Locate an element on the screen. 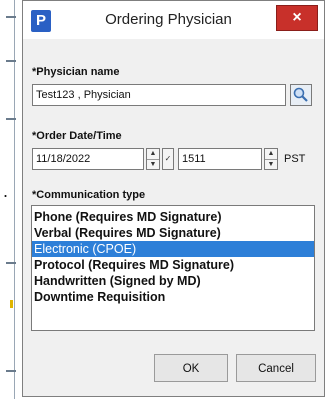 Image resolution: width=328 pixels, height=399 pixels. timezone-label: PST is located at coordinates (295, 159).